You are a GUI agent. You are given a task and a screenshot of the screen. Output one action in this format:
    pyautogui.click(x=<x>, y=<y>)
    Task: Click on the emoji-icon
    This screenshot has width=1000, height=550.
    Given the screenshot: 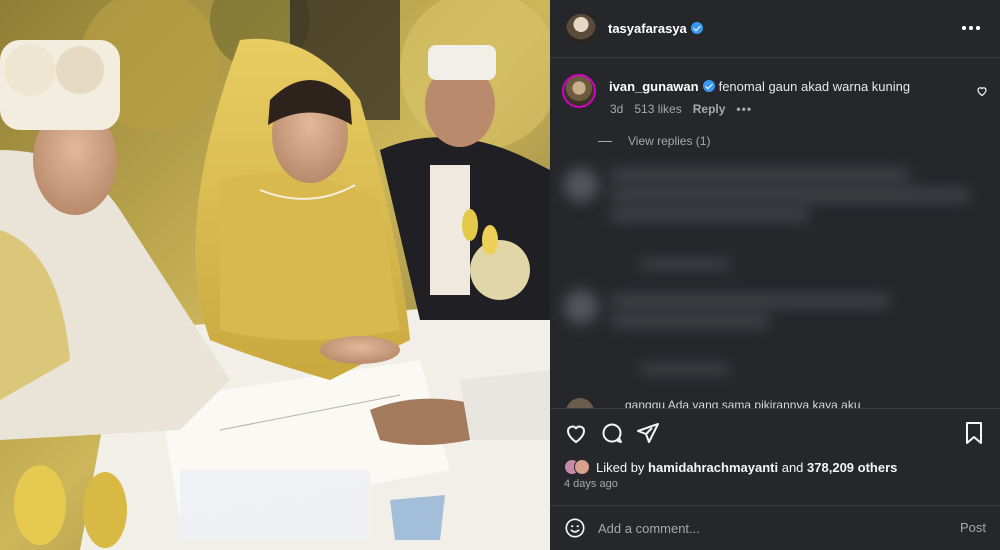 What is the action you would take?
    pyautogui.click(x=575, y=528)
    